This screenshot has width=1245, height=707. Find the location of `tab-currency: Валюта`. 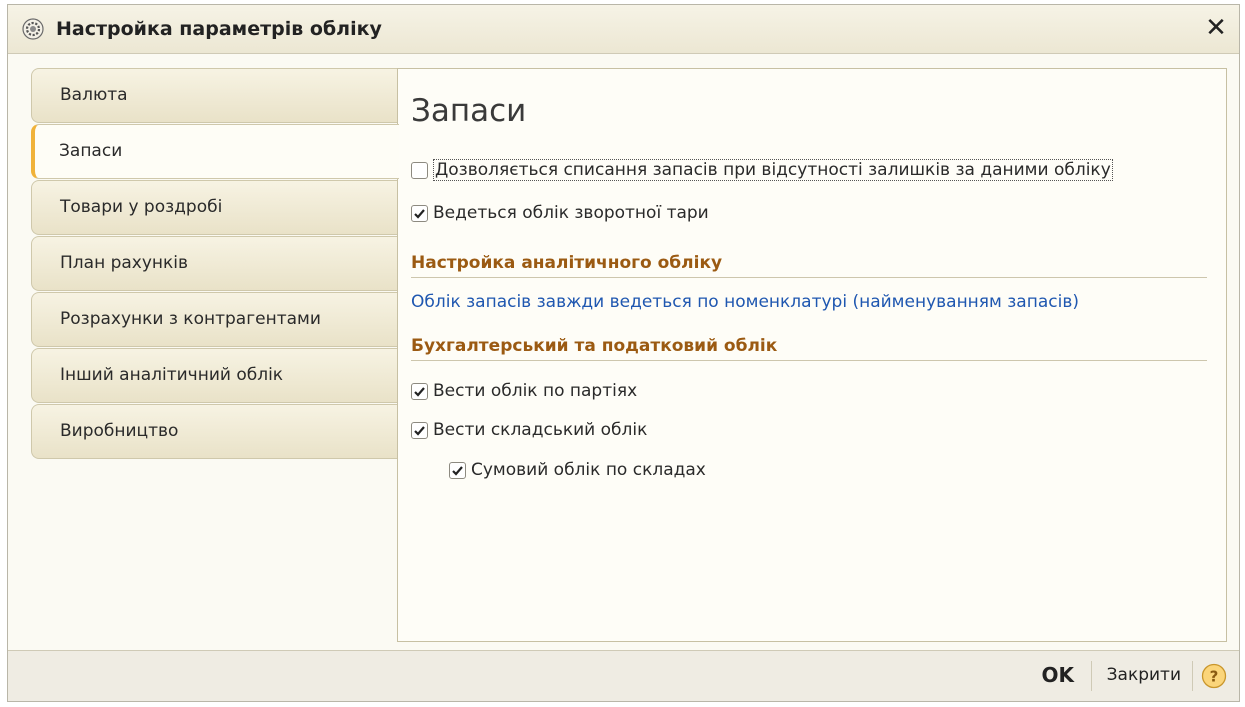

tab-currency: Валюта is located at coordinates (214, 95).